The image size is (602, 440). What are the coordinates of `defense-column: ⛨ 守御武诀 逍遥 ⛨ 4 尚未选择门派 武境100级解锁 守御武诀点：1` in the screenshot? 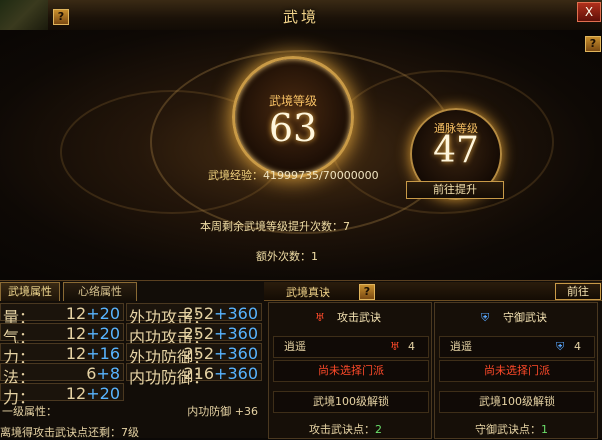 It's located at (516, 370).